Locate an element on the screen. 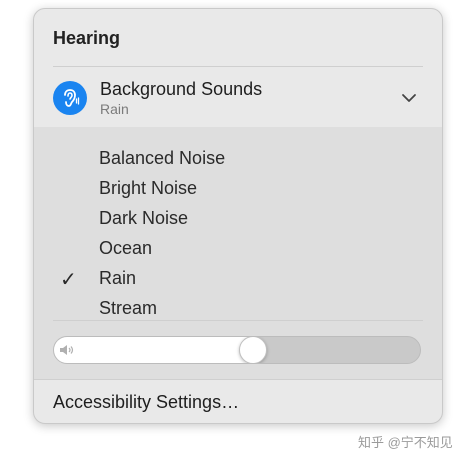 This screenshot has height=462, width=474. background-sounds-current: Rain is located at coordinates (114, 109).